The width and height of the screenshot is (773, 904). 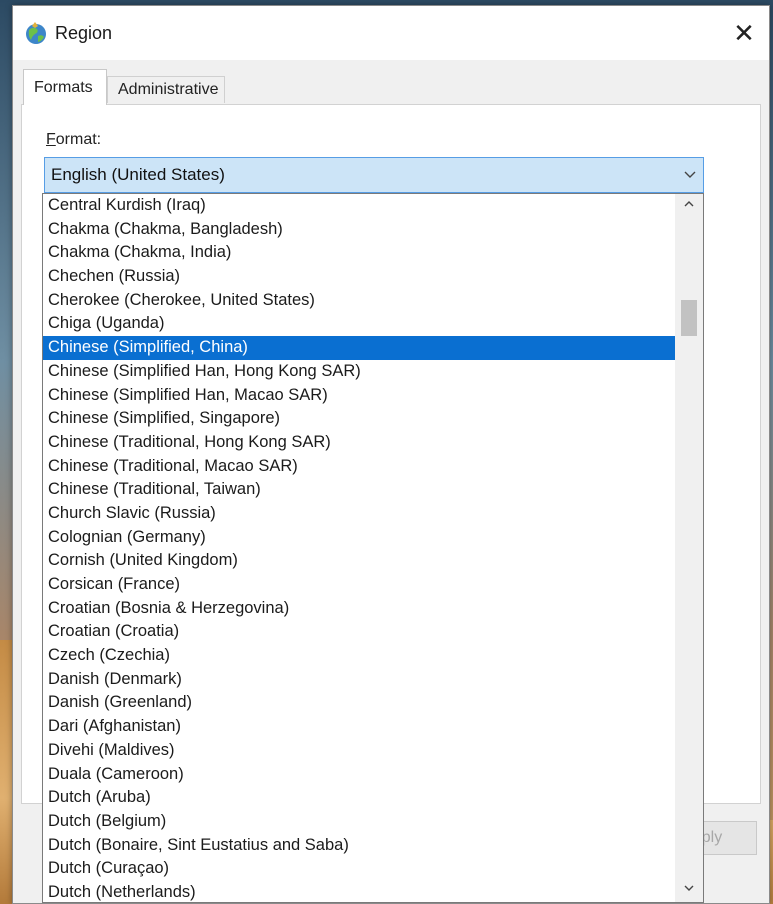 I want to click on format-option: Chinese (Traditional, Macao SAR), so click(x=359, y=467).